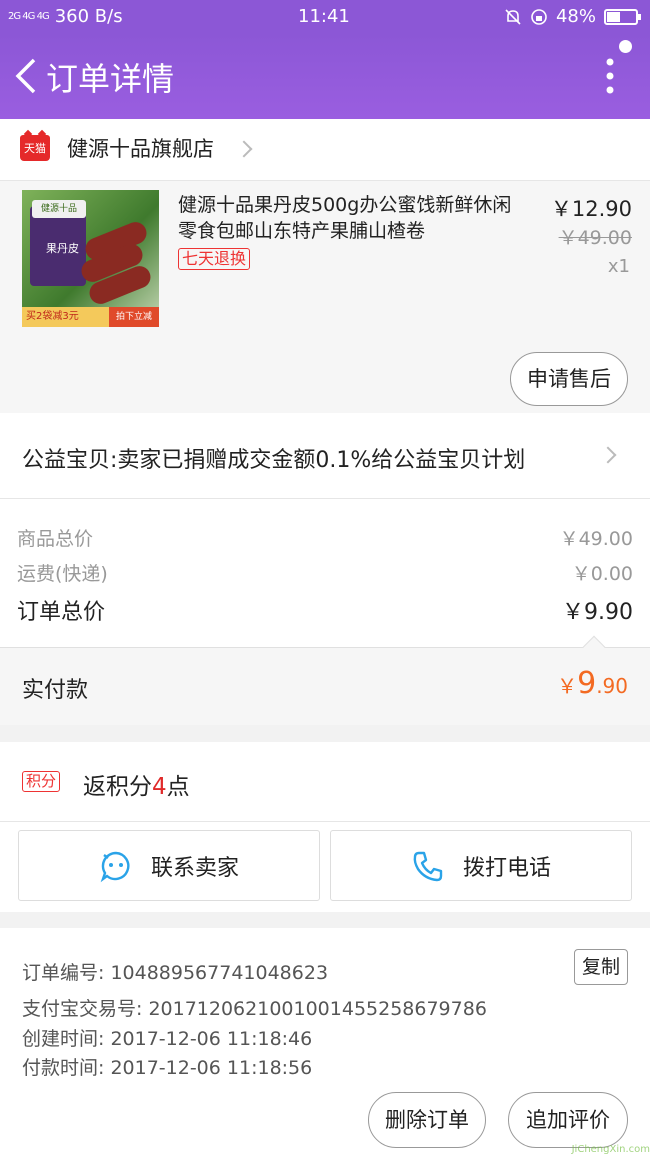 The height and width of the screenshot is (1155, 650). Describe the element at coordinates (622, 16) in the screenshot. I see `battery-icon` at that location.